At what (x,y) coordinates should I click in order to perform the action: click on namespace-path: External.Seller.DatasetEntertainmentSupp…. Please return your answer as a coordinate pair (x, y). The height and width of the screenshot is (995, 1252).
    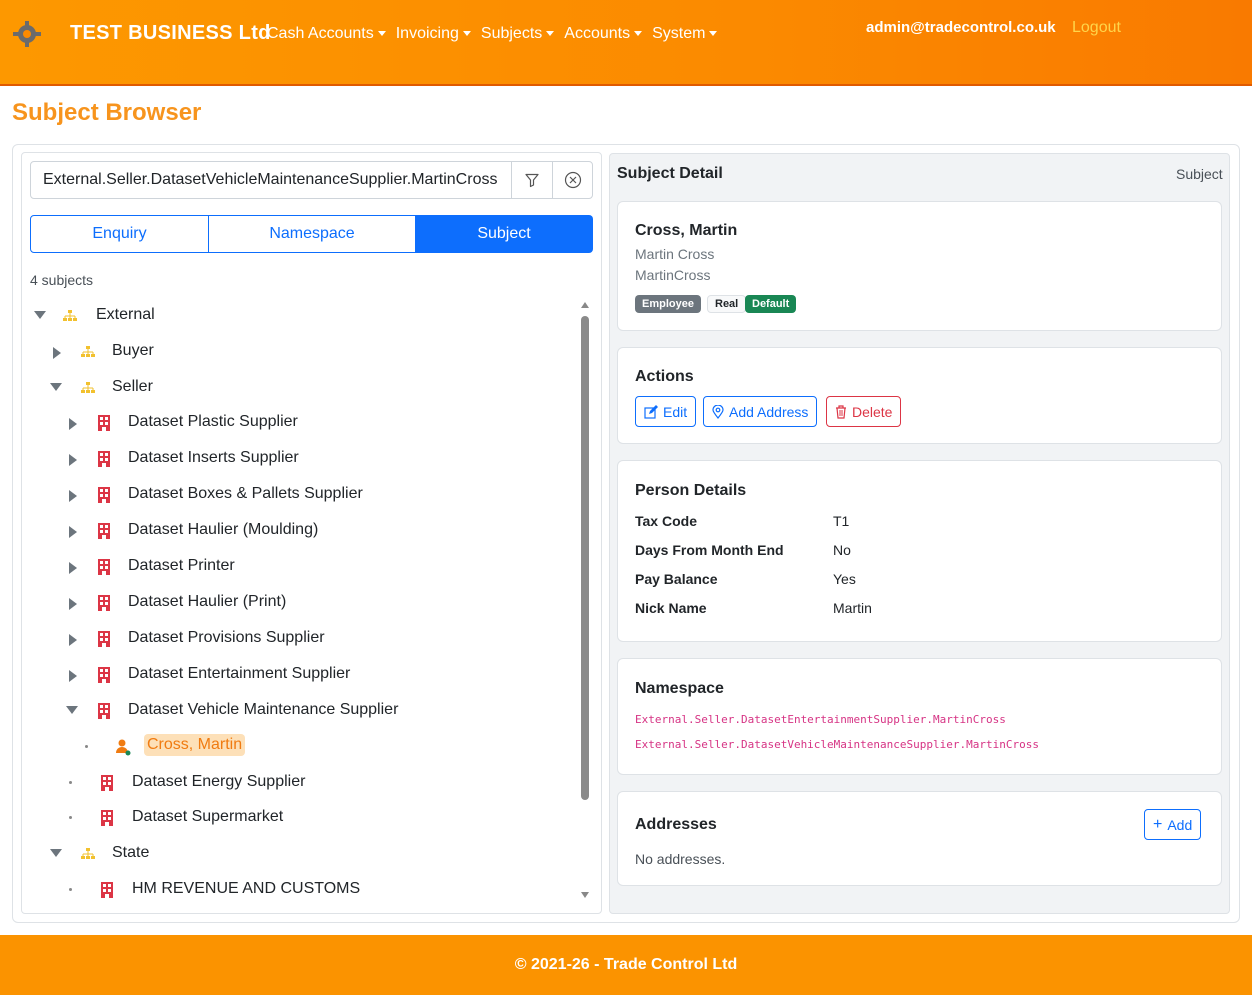
    Looking at the image, I should click on (820, 719).